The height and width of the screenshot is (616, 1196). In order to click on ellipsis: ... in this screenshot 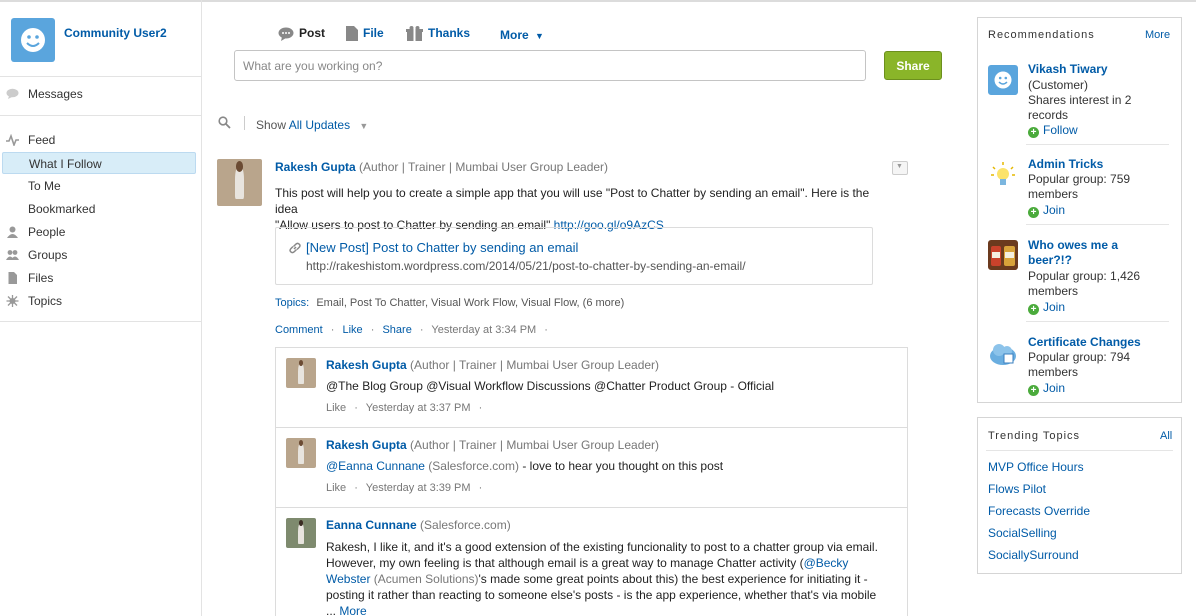, I will do `click(333, 610)`.